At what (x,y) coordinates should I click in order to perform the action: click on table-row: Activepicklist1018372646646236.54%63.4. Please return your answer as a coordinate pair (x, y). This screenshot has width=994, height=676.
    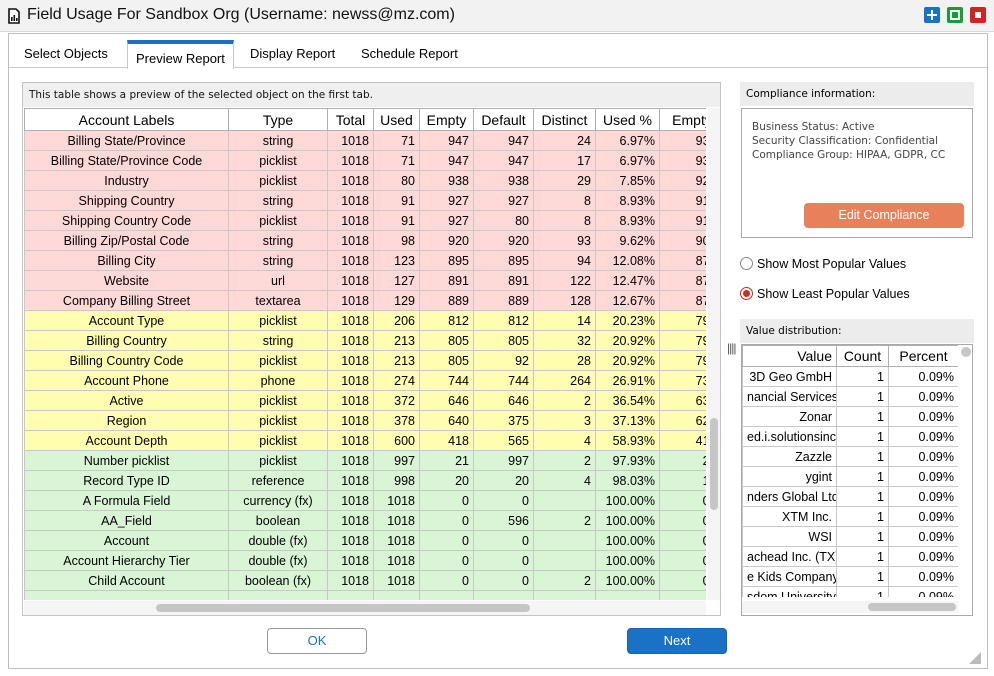
    Looking at the image, I should click on (365, 400).